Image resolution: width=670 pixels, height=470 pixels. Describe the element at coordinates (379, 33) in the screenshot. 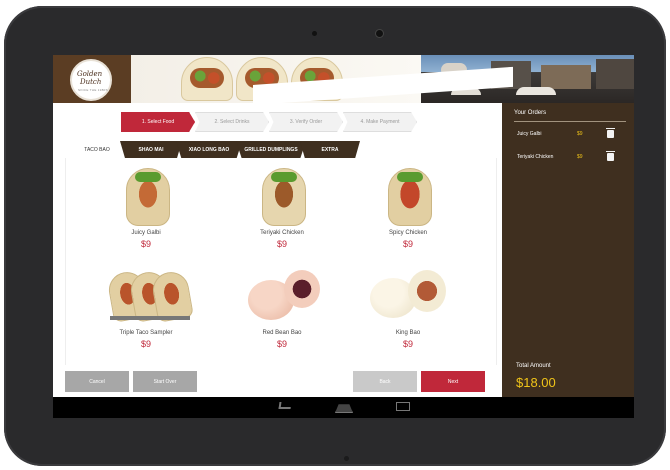

I see `camera-lens` at that location.